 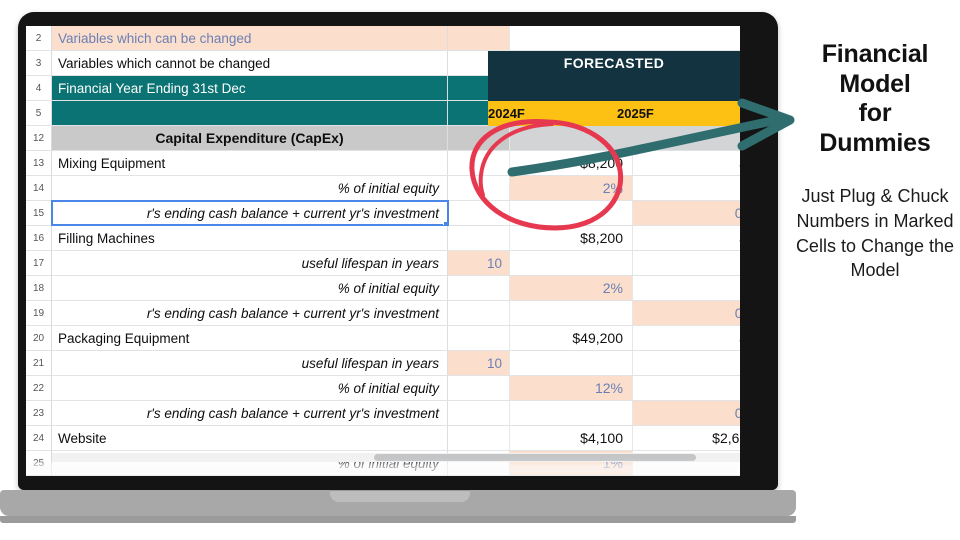 What do you see at coordinates (39, 388) in the screenshot?
I see `row-number: 22` at bounding box center [39, 388].